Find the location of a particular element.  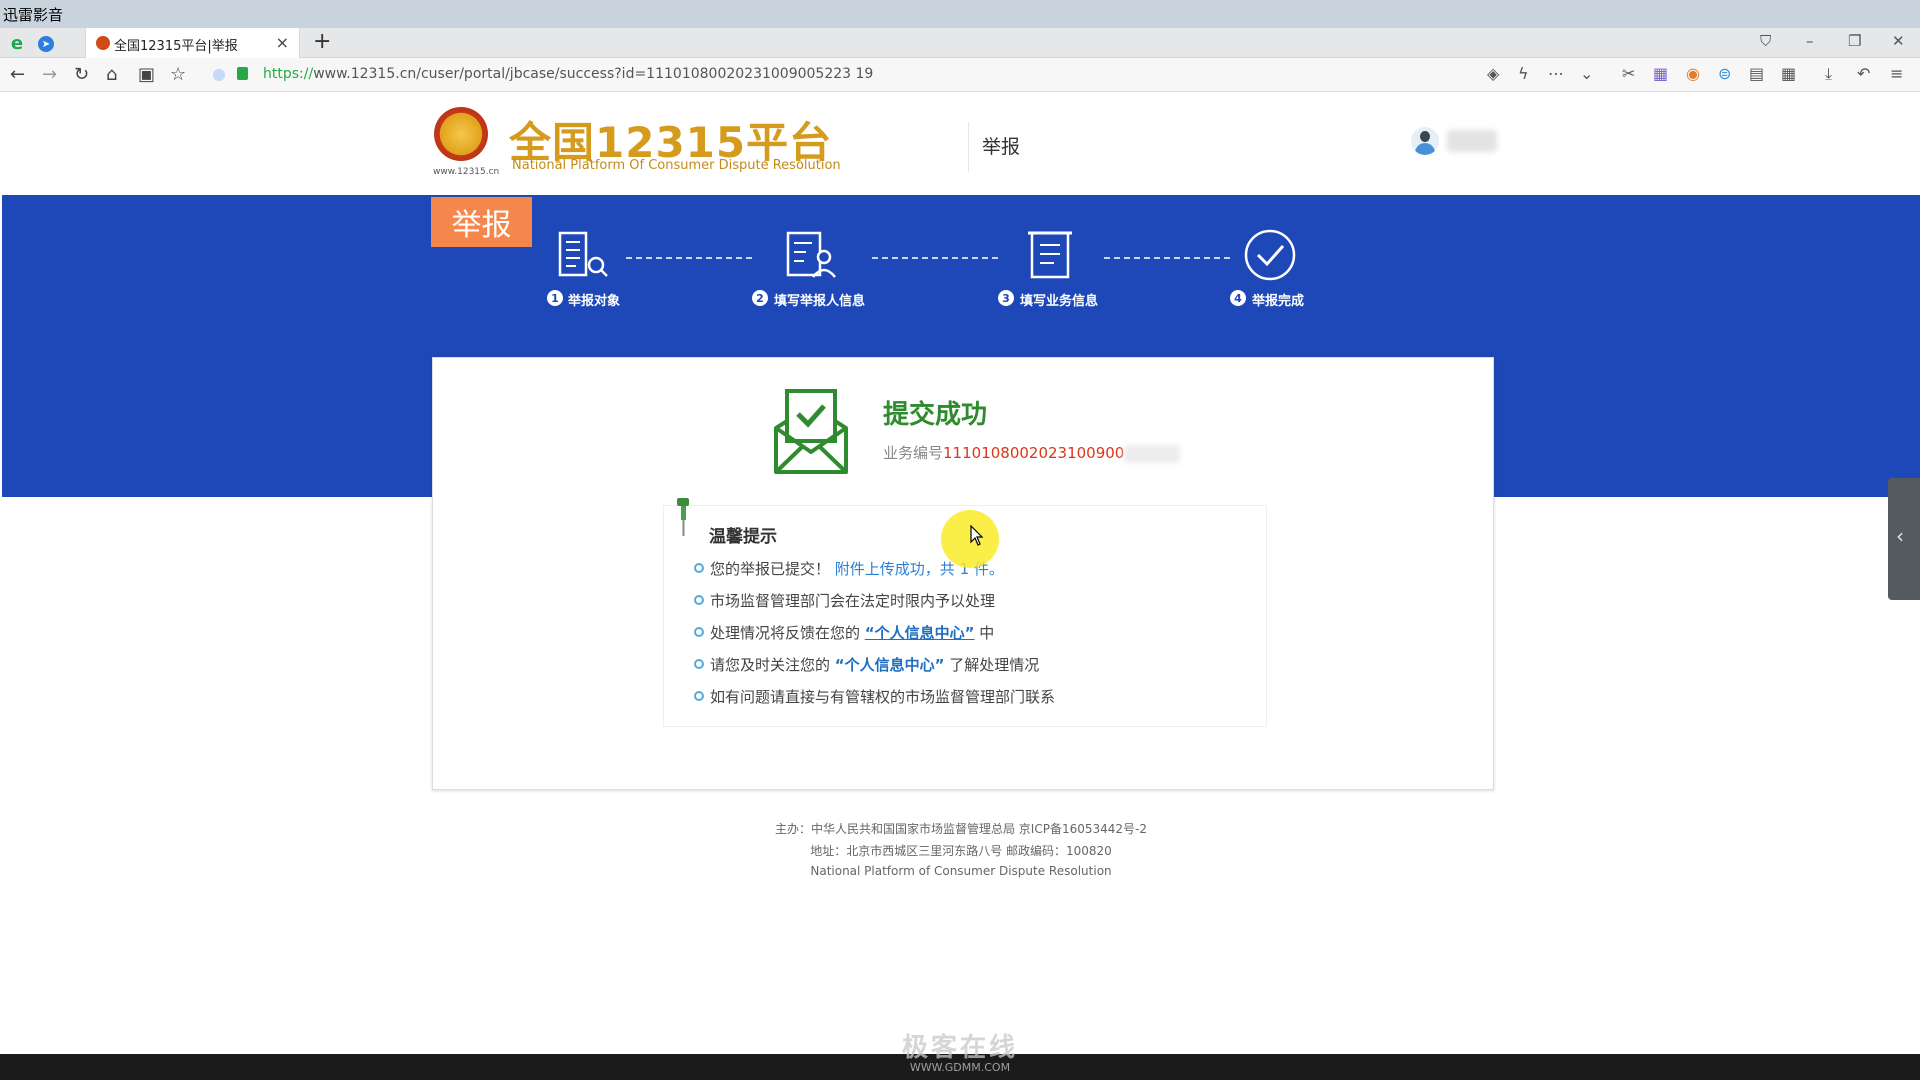

home-icon: ⌂ is located at coordinates (111, 74).